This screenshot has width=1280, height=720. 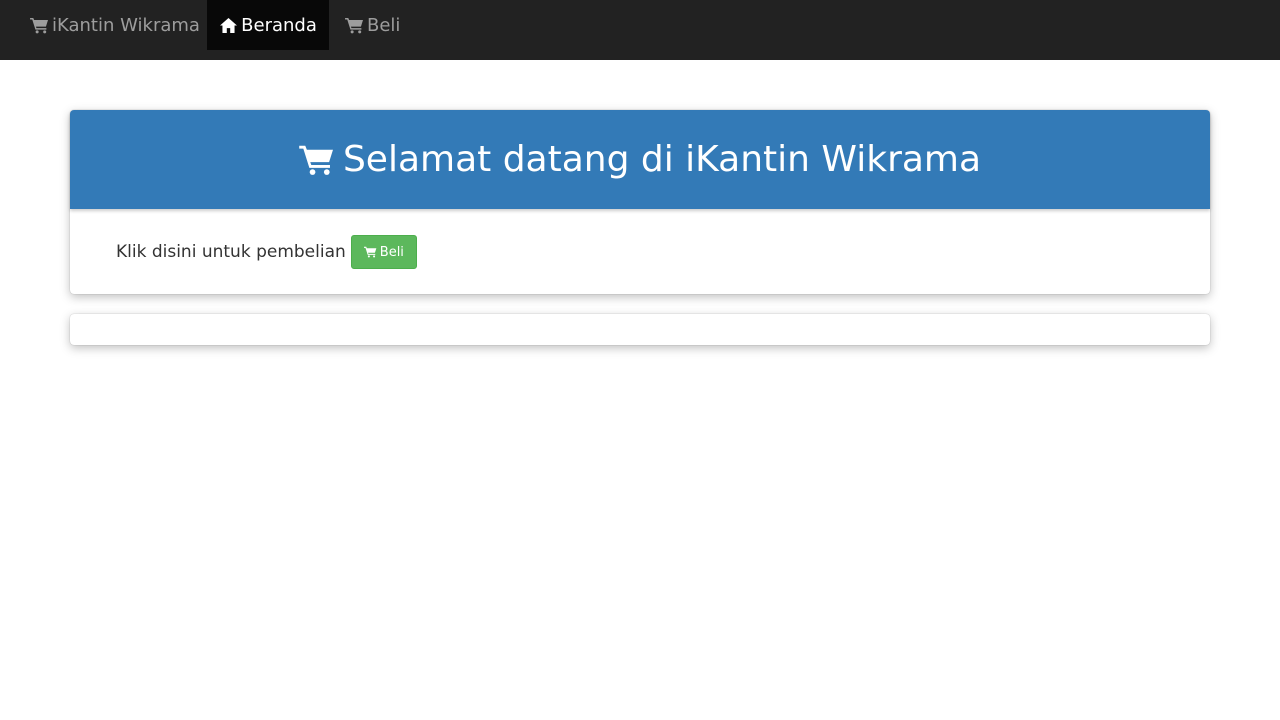 I want to click on welcome-heading: Selamat datang di iKantin Wikrama, so click(x=640, y=159).